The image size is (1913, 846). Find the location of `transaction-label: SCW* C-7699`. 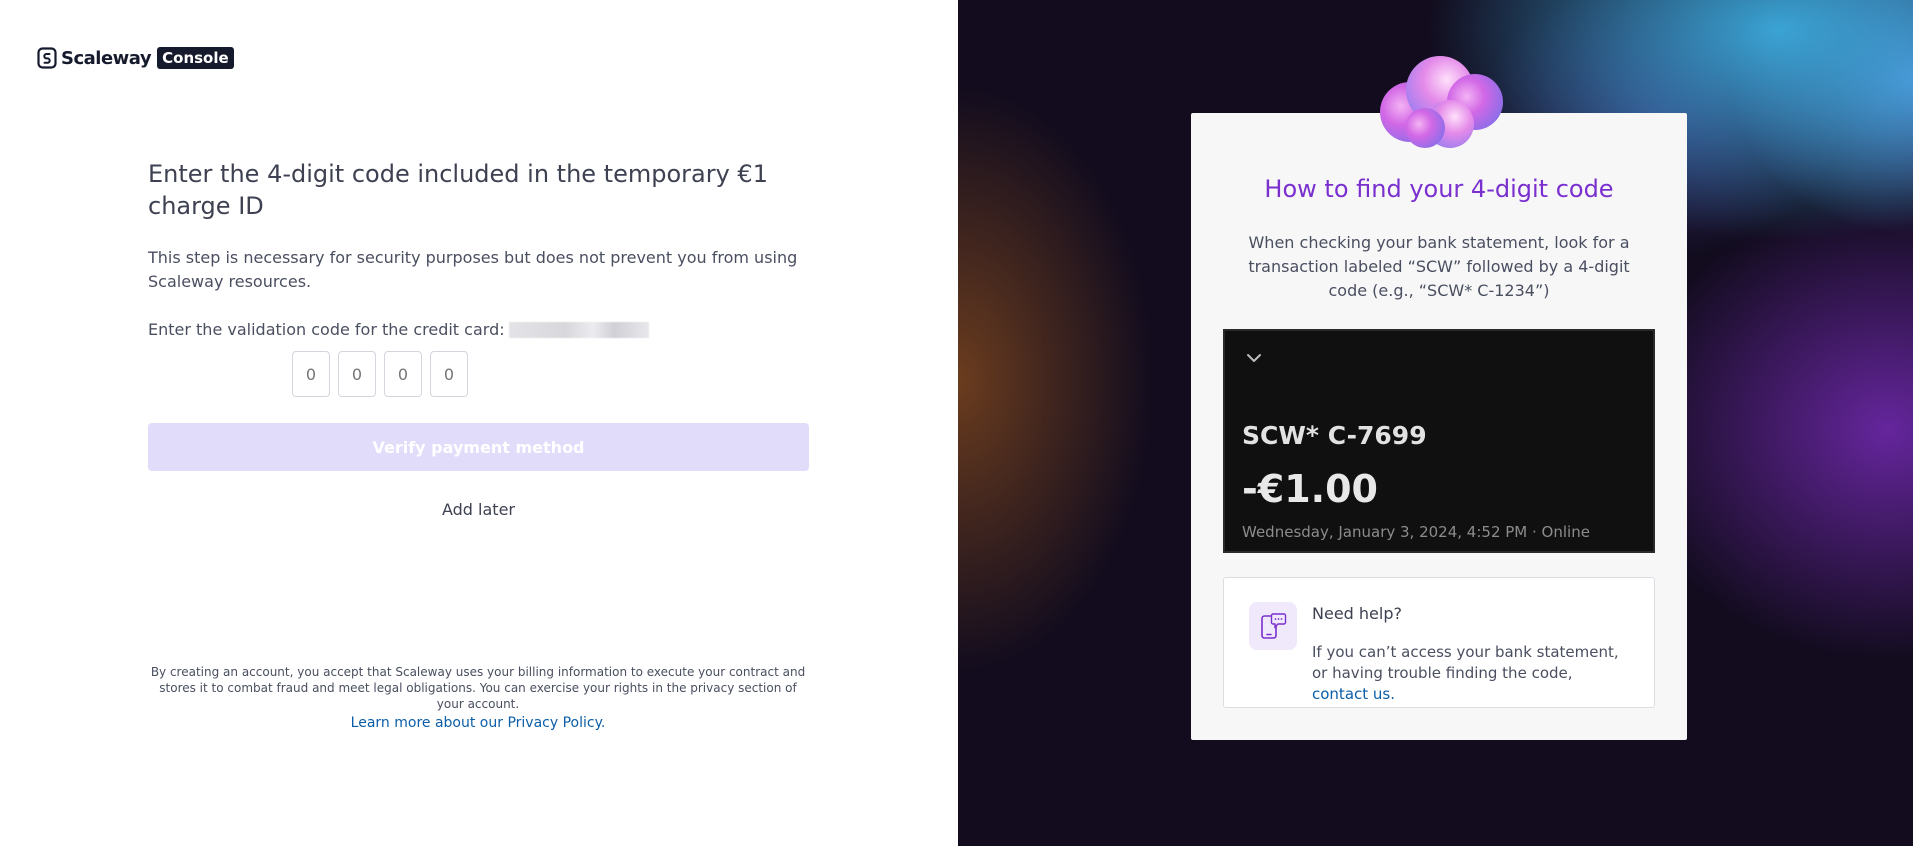

transaction-label: SCW* C-7699 is located at coordinates (1334, 435).